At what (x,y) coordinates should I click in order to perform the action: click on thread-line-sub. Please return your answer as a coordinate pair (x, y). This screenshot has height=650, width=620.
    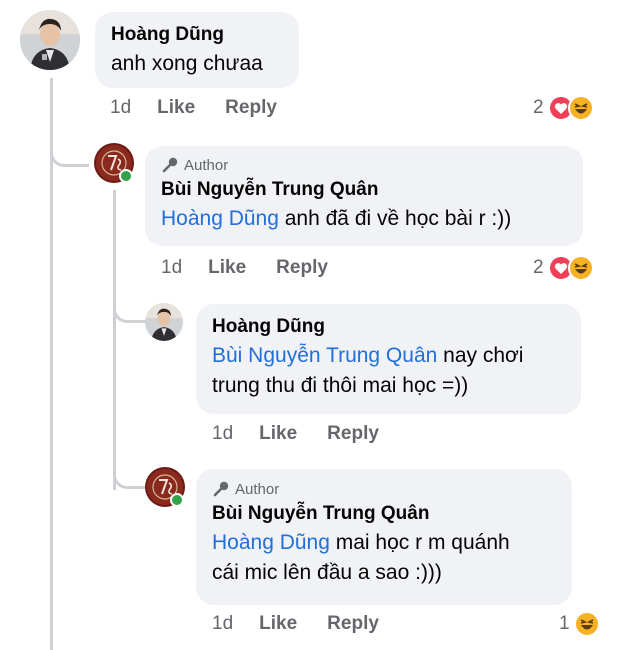
    Looking at the image, I should click on (114, 340).